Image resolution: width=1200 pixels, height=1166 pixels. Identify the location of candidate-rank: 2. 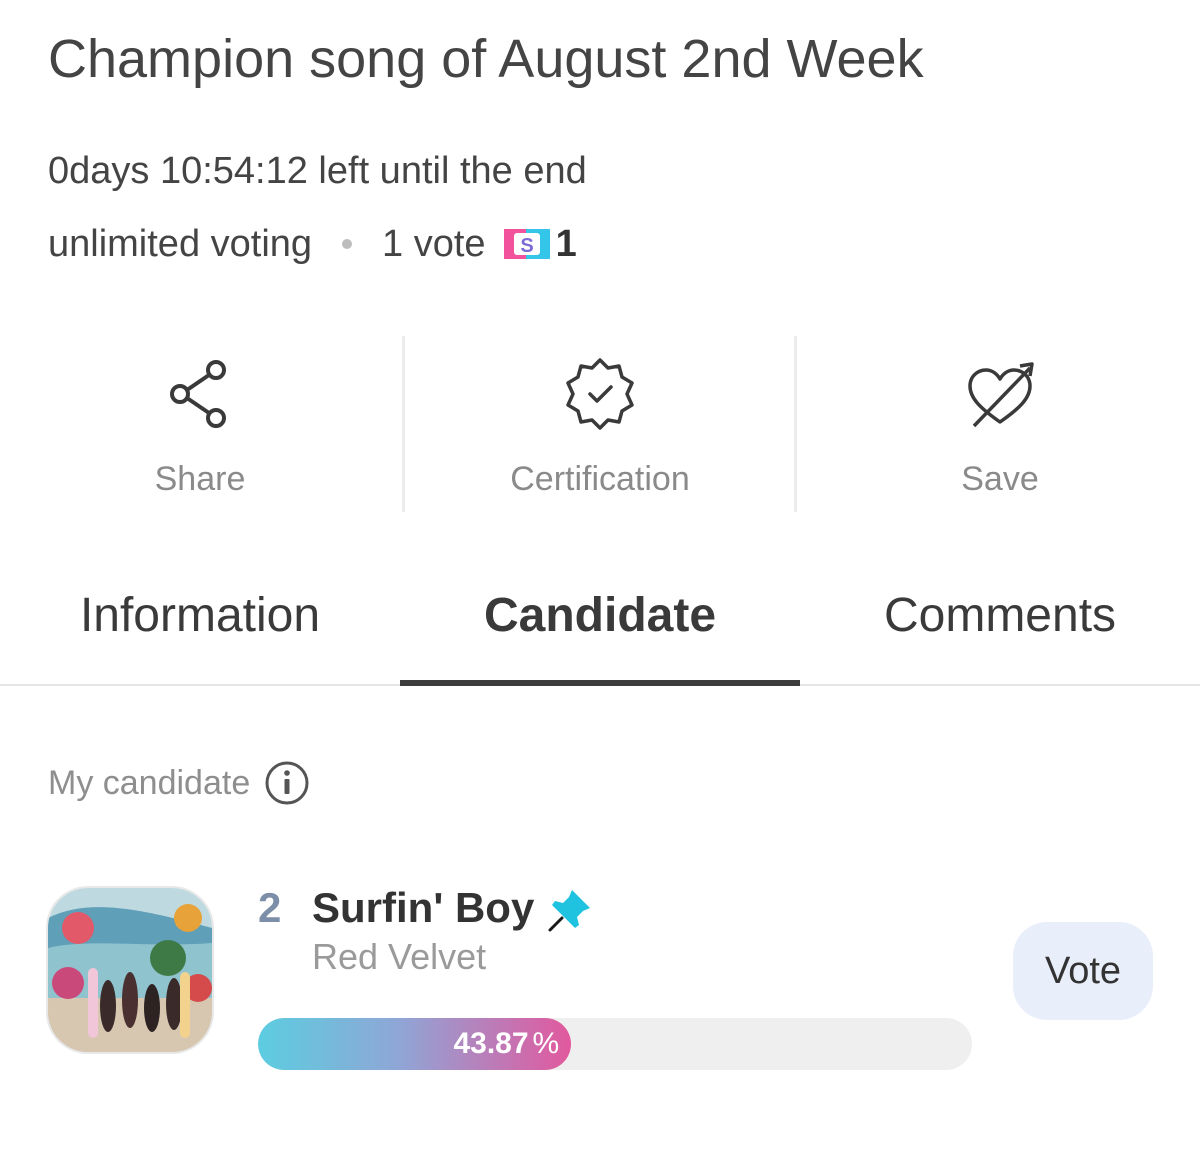
(270, 907).